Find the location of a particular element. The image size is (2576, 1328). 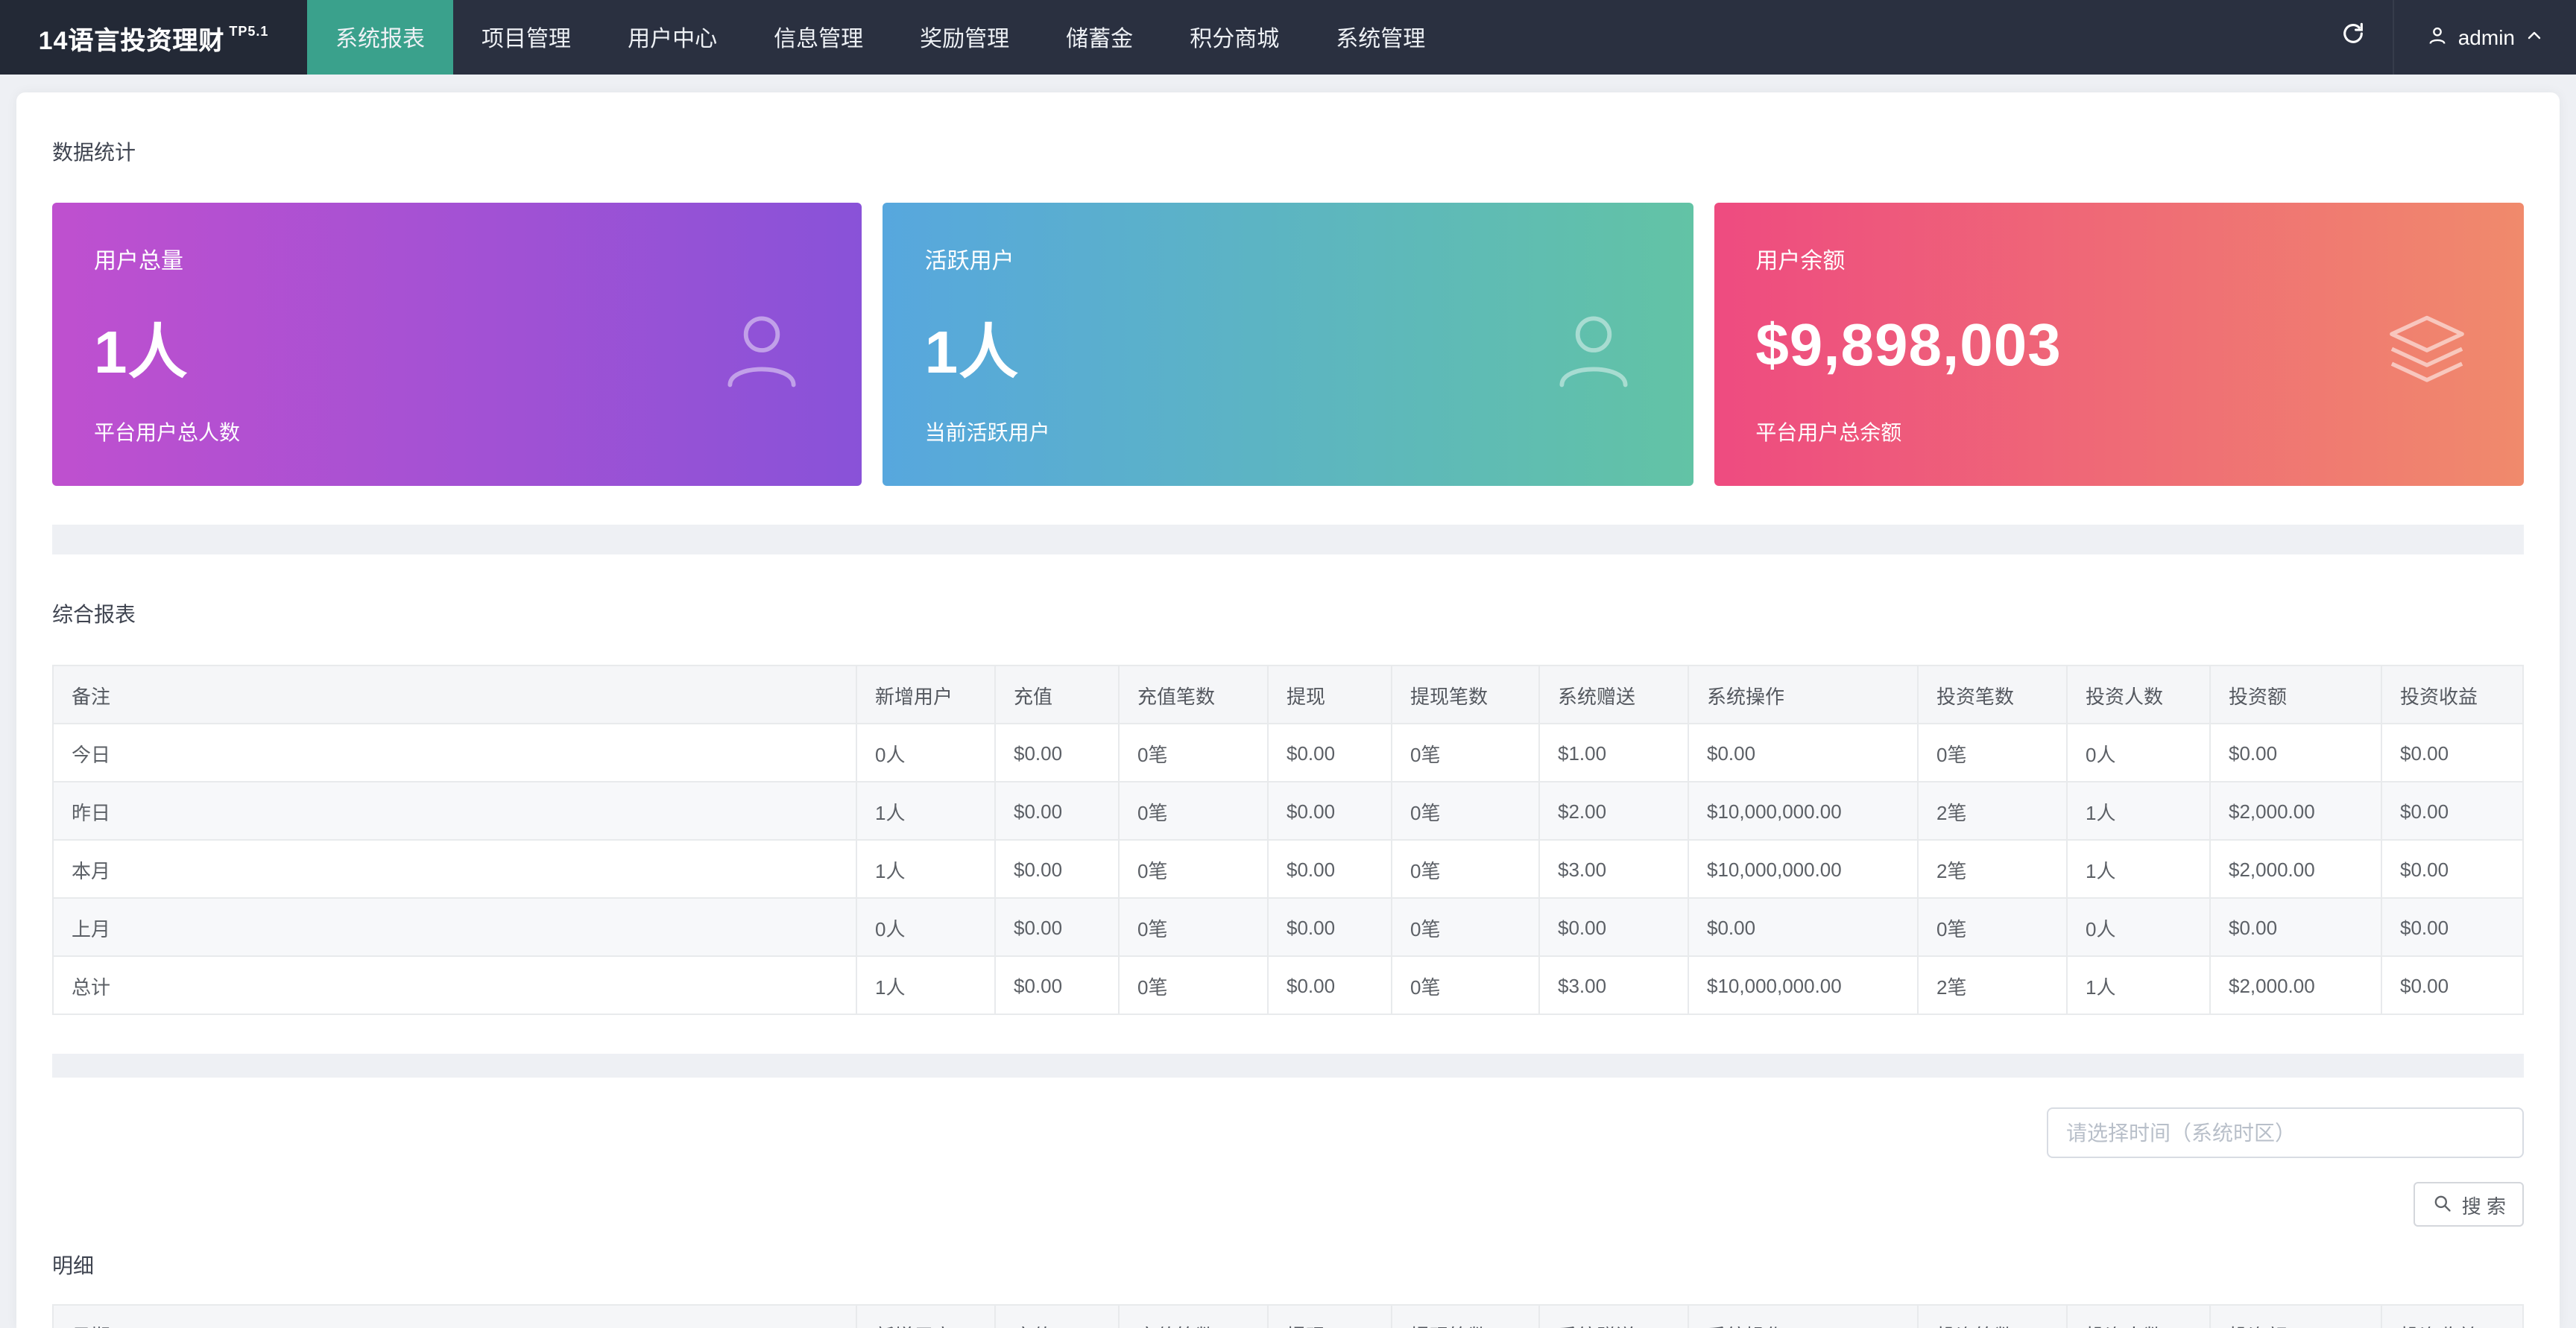

nav-item: 信息管理 is located at coordinates (818, 38).